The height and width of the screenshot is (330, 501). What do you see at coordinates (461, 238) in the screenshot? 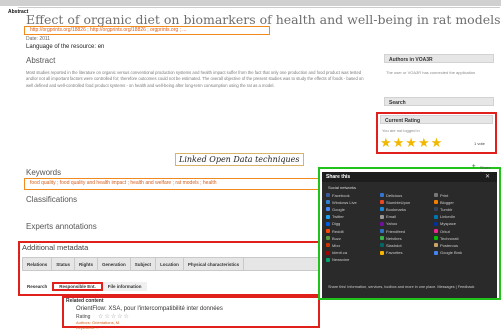
I see `share-item: Technorati` at bounding box center [461, 238].